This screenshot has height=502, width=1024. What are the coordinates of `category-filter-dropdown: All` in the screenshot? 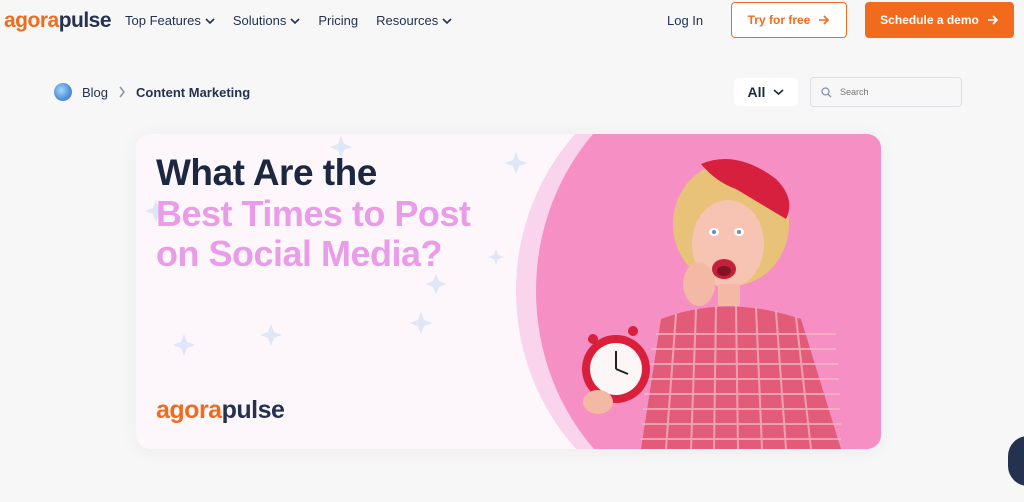 It's located at (766, 92).